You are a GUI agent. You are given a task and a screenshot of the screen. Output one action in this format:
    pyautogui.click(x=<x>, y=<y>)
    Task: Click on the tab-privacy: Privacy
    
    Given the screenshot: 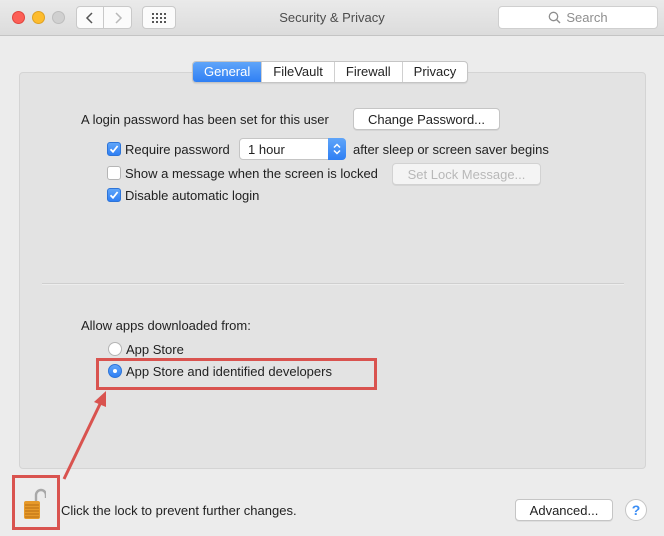 What is the action you would take?
    pyautogui.click(x=434, y=72)
    